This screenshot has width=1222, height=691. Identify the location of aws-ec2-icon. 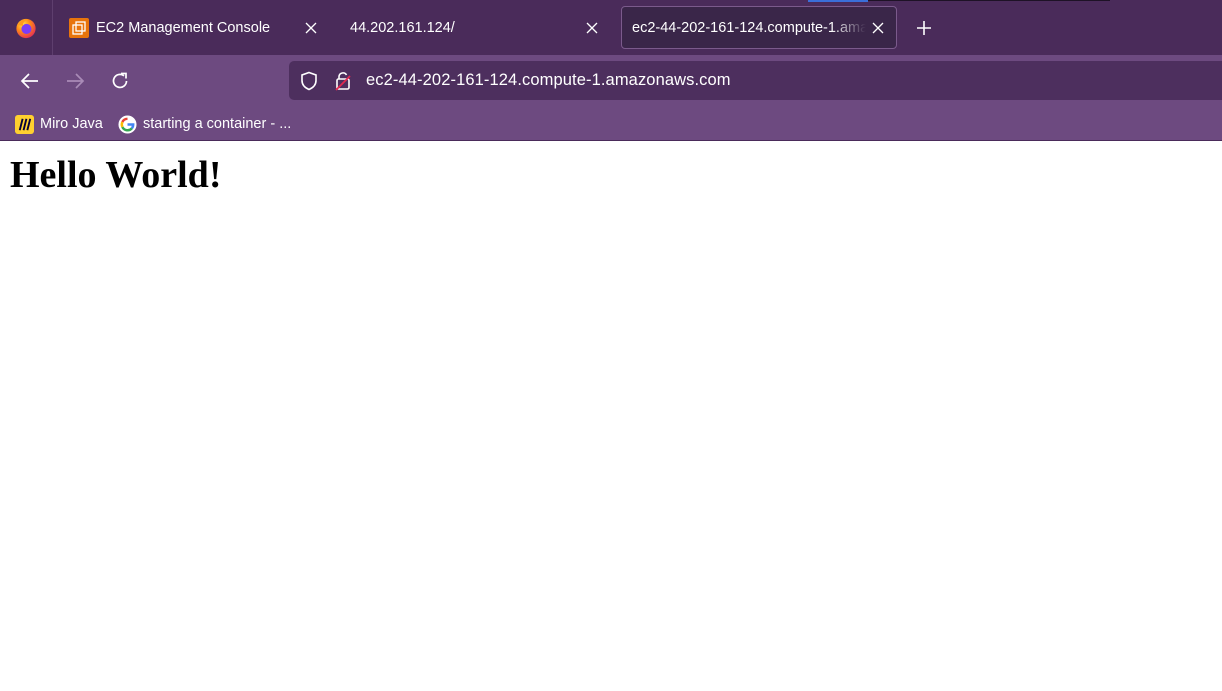
(79, 27).